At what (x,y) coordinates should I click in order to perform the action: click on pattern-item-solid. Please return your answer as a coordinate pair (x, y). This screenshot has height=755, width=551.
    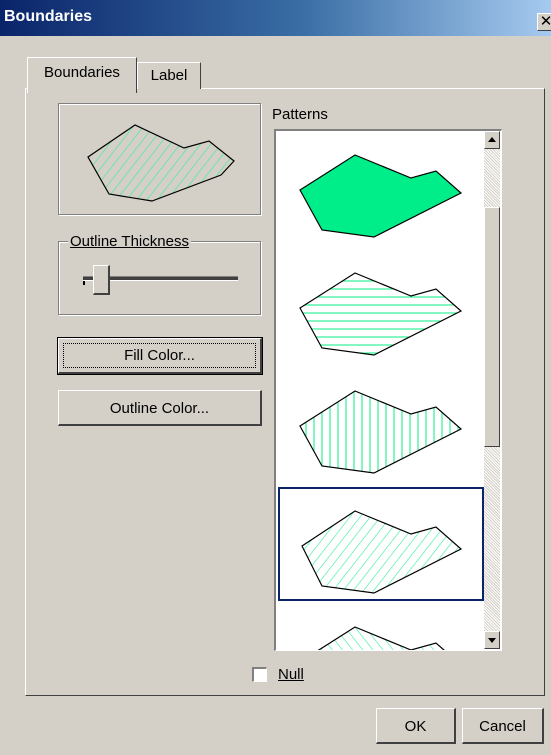
    Looking at the image, I should click on (381, 190).